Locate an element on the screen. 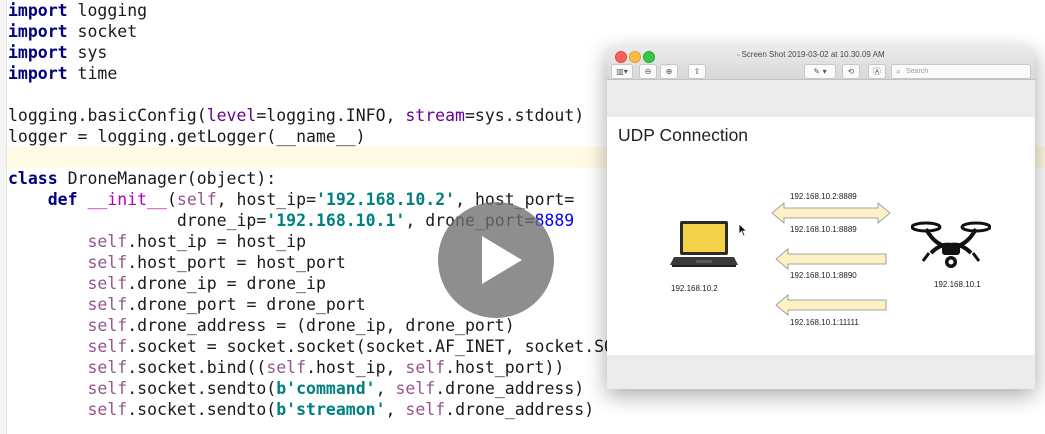 The width and height of the screenshot is (1045, 434). code-token: .drone_ip = drone_ip is located at coordinates (226, 283).